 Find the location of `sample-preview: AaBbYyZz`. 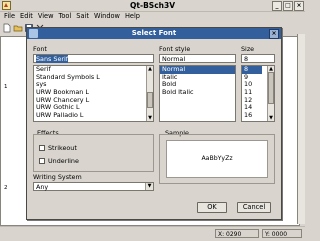

sample-preview: AaBbYyZz is located at coordinates (217, 159).